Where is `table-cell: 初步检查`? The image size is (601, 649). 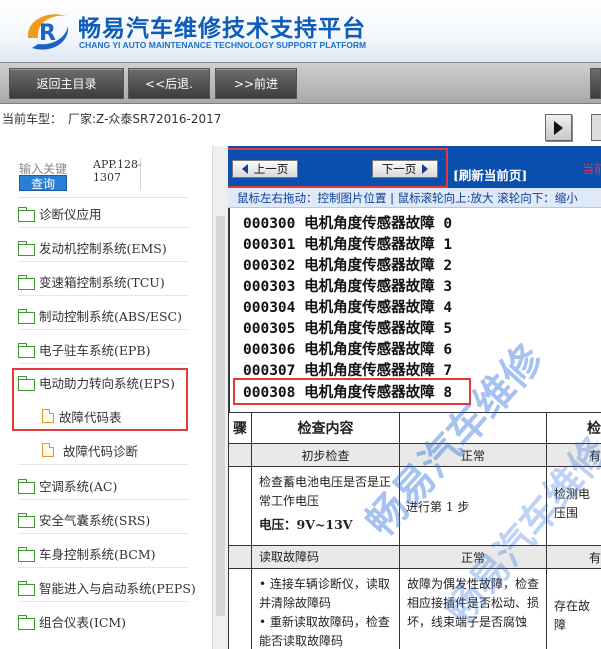
table-cell: 初步检查 is located at coordinates (325, 455).